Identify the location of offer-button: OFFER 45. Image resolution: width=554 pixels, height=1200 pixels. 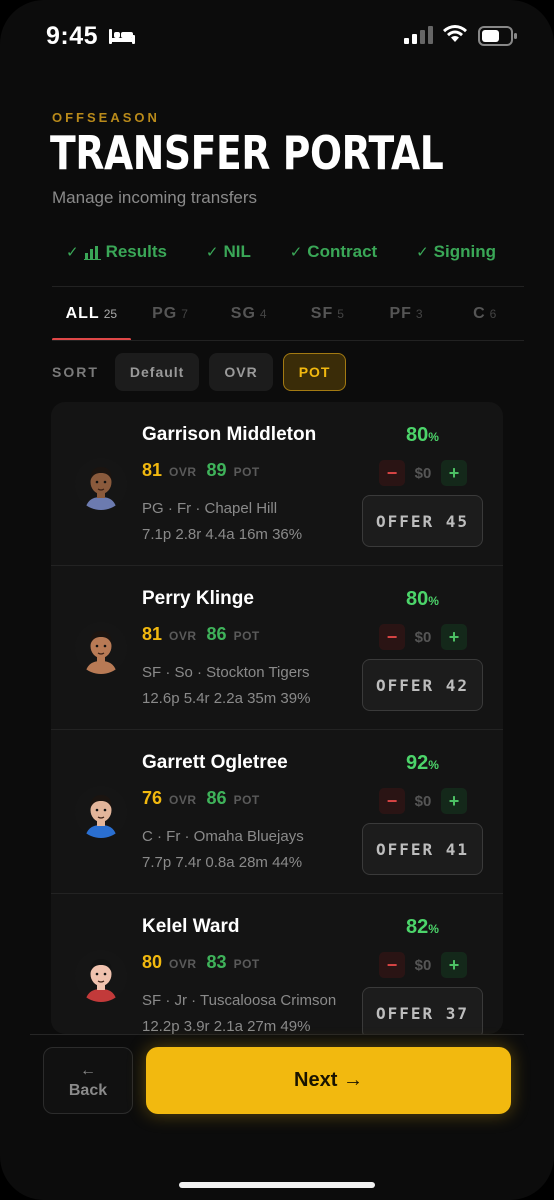
(422, 521).